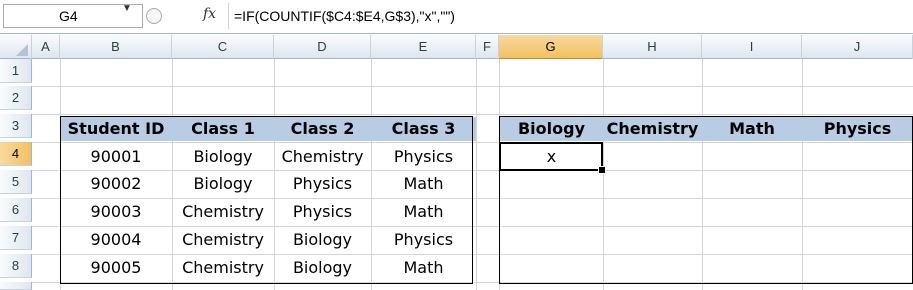 The height and width of the screenshot is (290, 913). Describe the element at coordinates (116, 157) in the screenshot. I see `table1-cell: 90001` at that location.